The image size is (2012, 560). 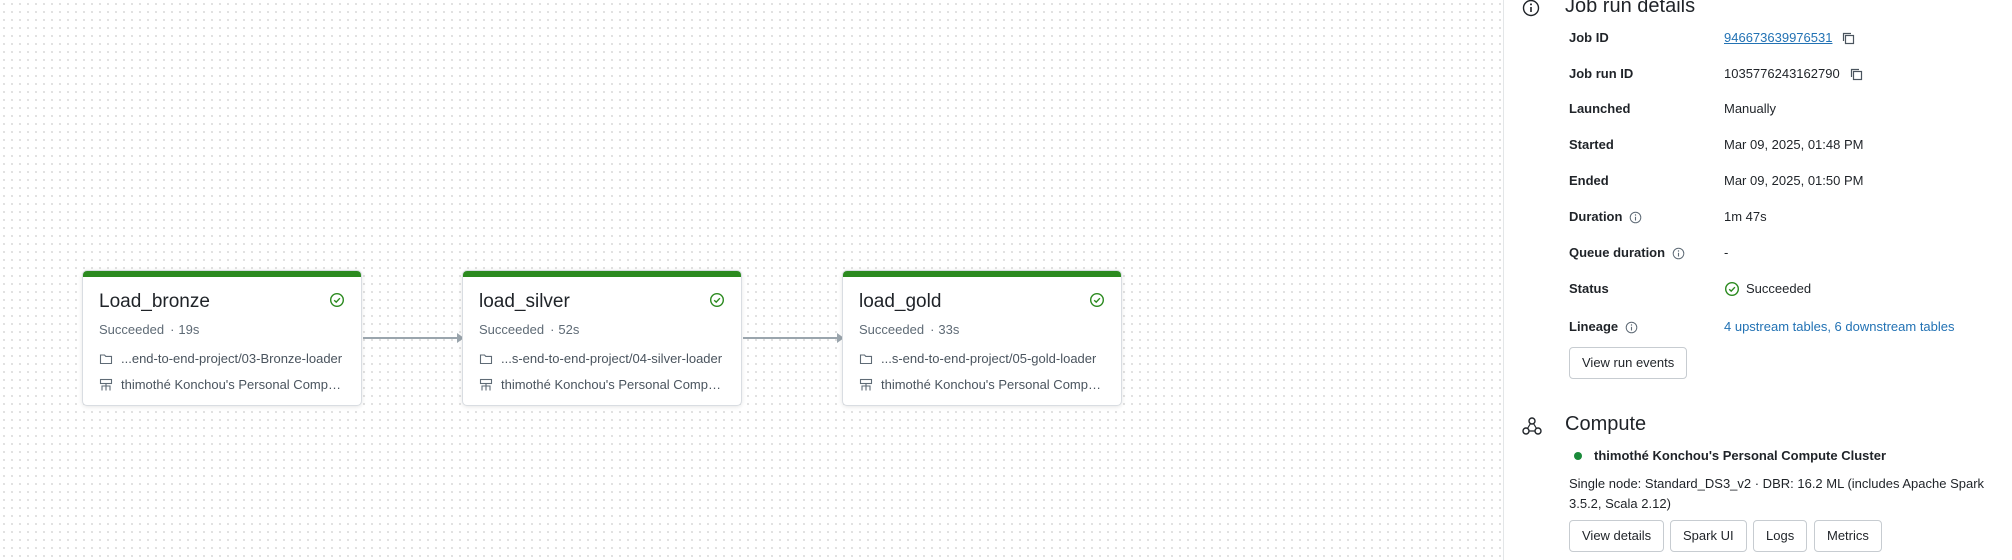 I want to click on detail-started: Started Mar 09, 2025, 01:48 PM, so click(x=1716, y=144).